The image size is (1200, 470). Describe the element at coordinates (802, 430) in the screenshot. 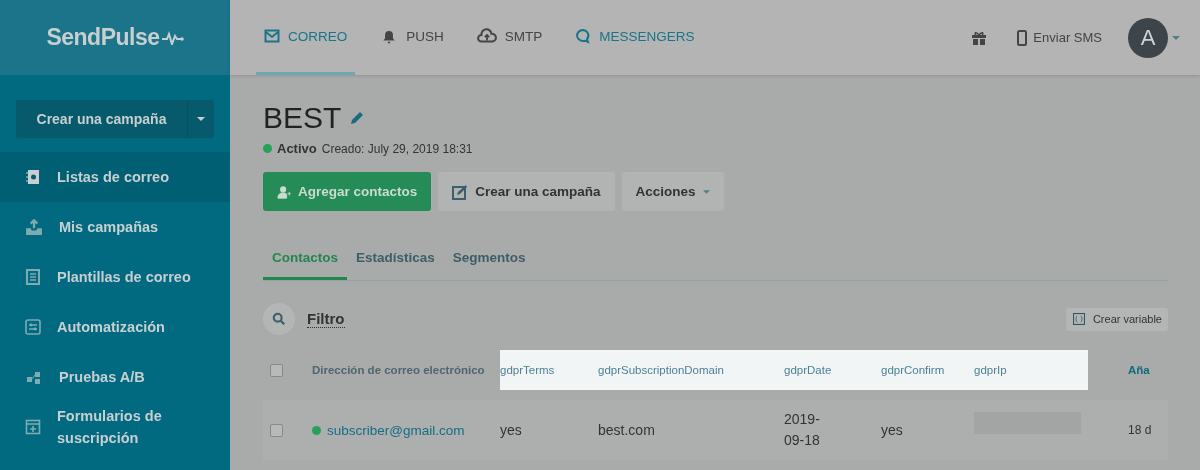

I see `table-cell-text: 2019-09-18` at that location.